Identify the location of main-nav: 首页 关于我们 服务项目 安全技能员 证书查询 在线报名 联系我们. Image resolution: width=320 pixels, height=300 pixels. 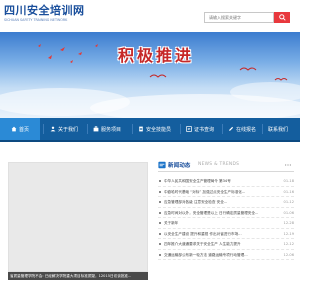
(150, 130).